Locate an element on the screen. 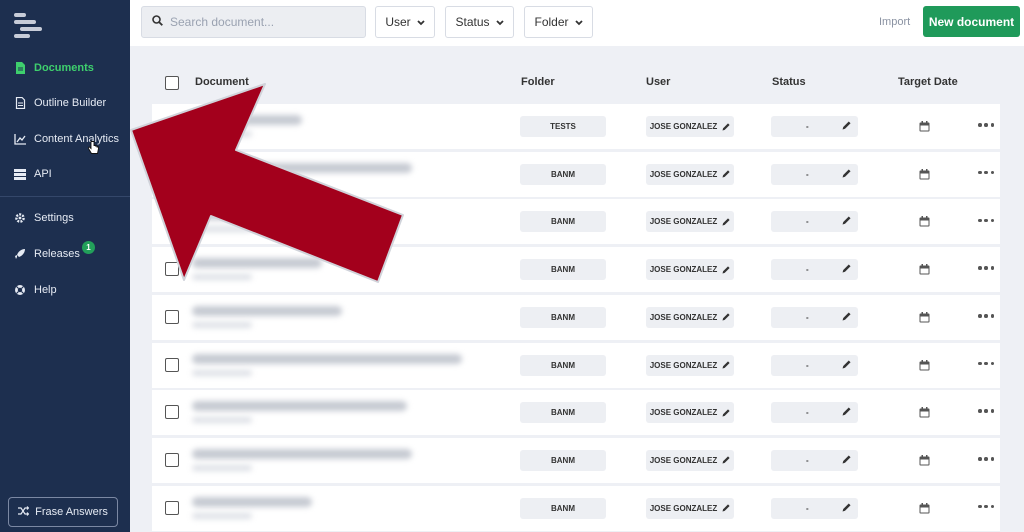 The image size is (1024, 532). status-filter-dropdown: Status is located at coordinates (479, 22).